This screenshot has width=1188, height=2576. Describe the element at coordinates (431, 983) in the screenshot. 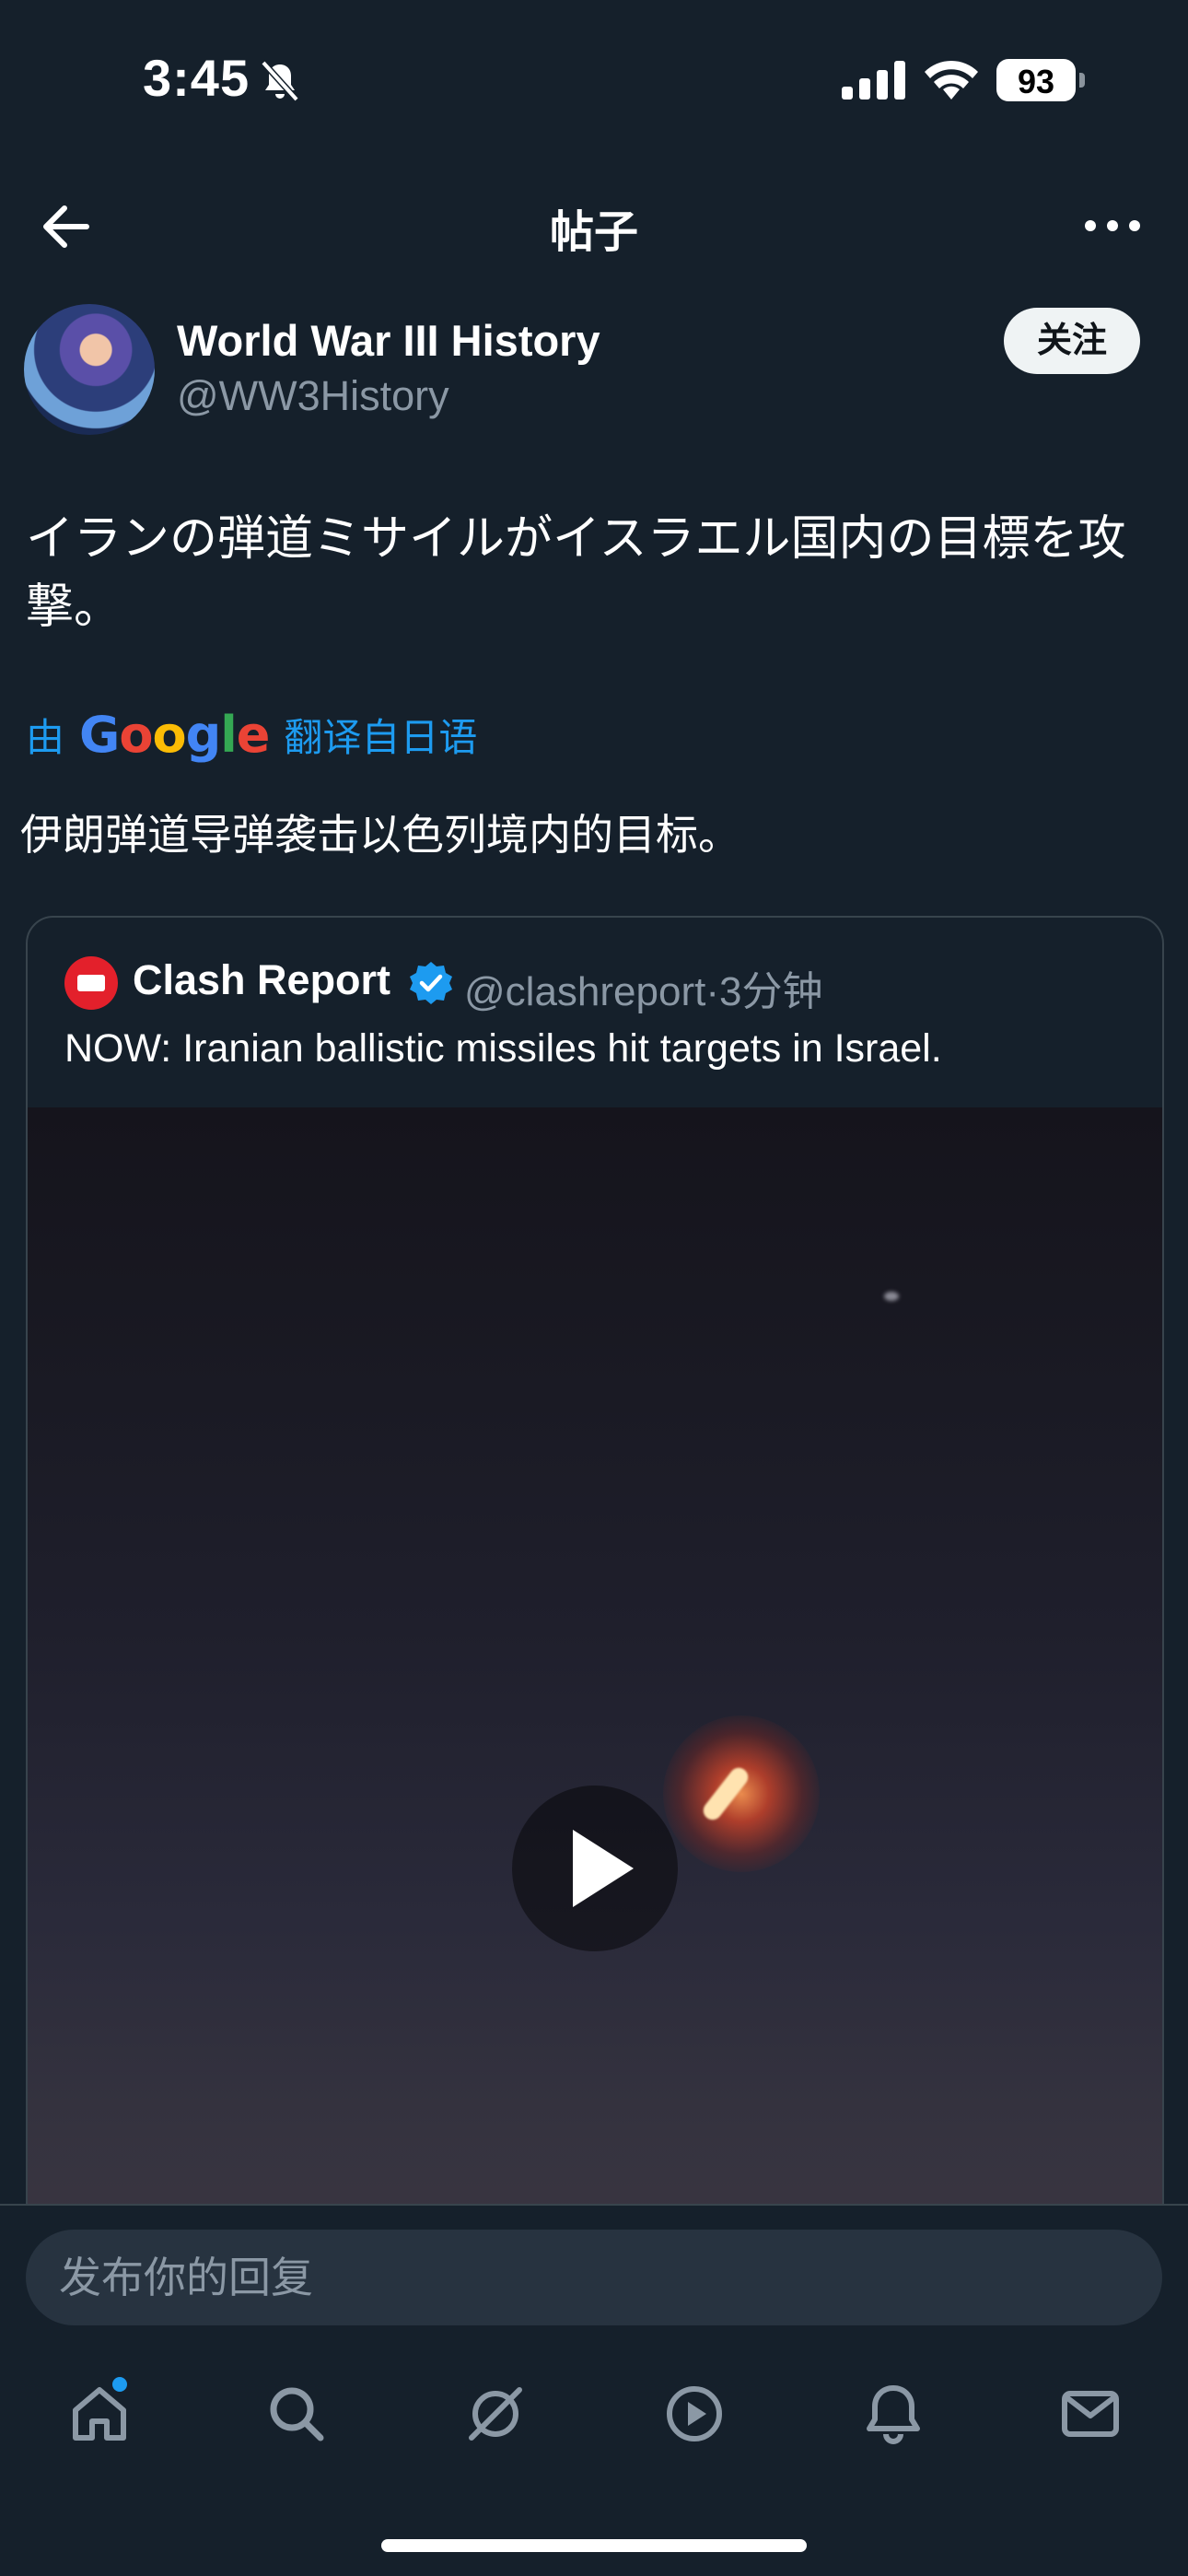

I see `verified-badge-icon` at that location.